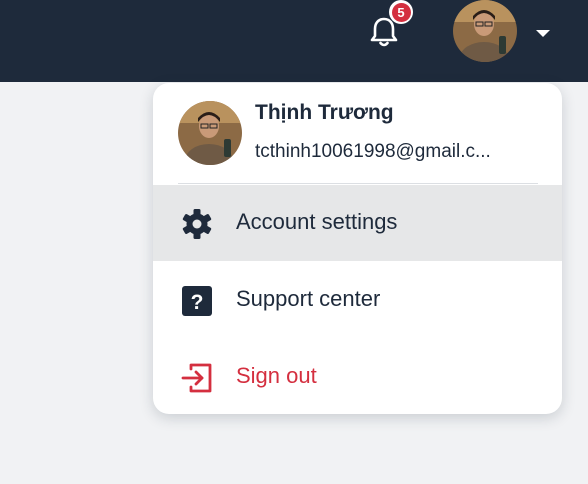 Image resolution: width=588 pixels, height=484 pixels. I want to click on menu-item-label: Account settings, so click(317, 221).